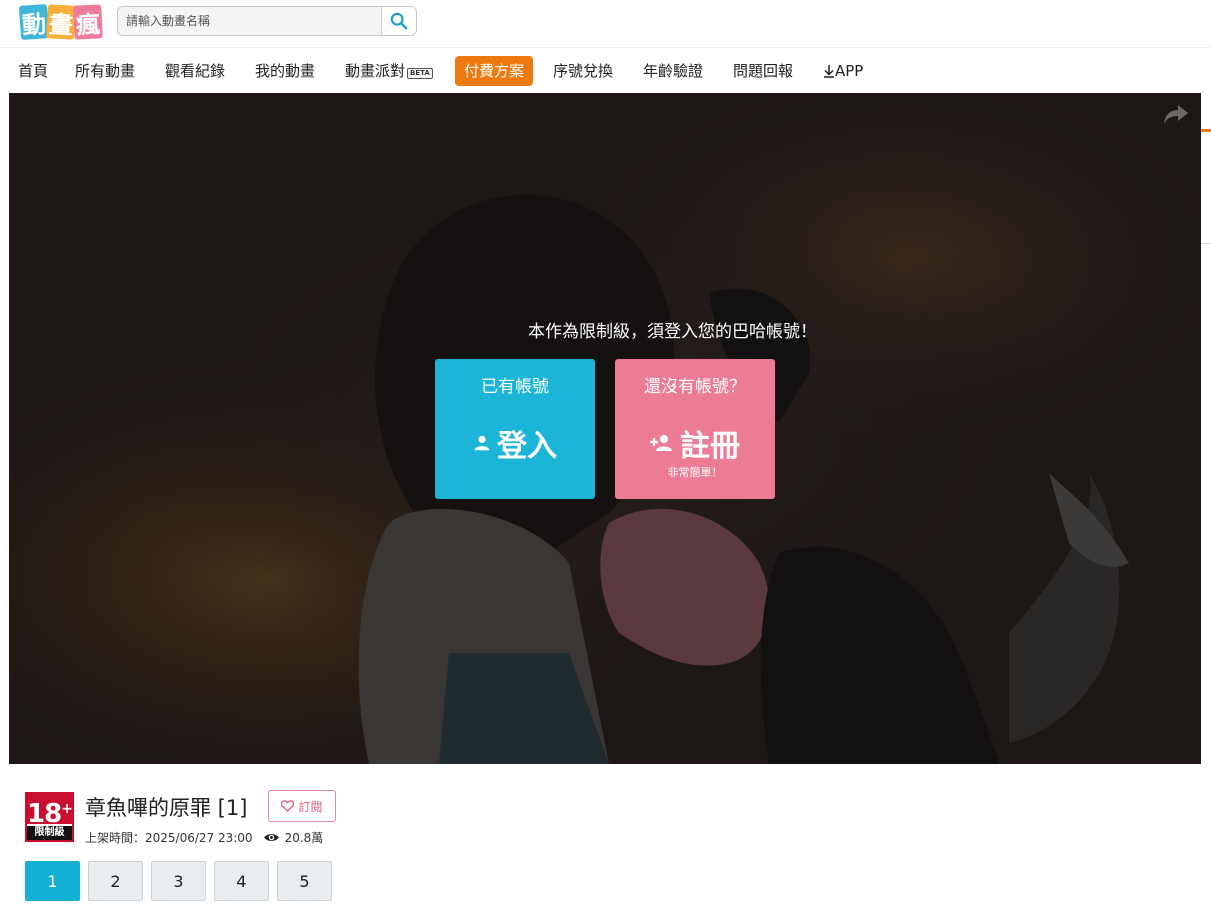 This screenshot has height=913, width=1211. Describe the element at coordinates (67, 809) in the screenshot. I see `rating-plus: +` at that location.